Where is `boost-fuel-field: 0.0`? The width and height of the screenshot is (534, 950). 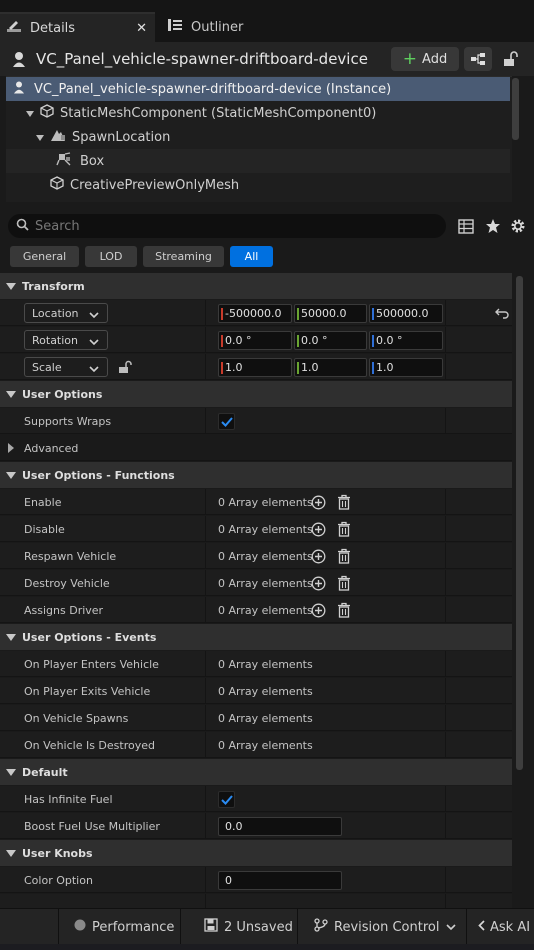
boost-fuel-field: 0.0 is located at coordinates (280, 826).